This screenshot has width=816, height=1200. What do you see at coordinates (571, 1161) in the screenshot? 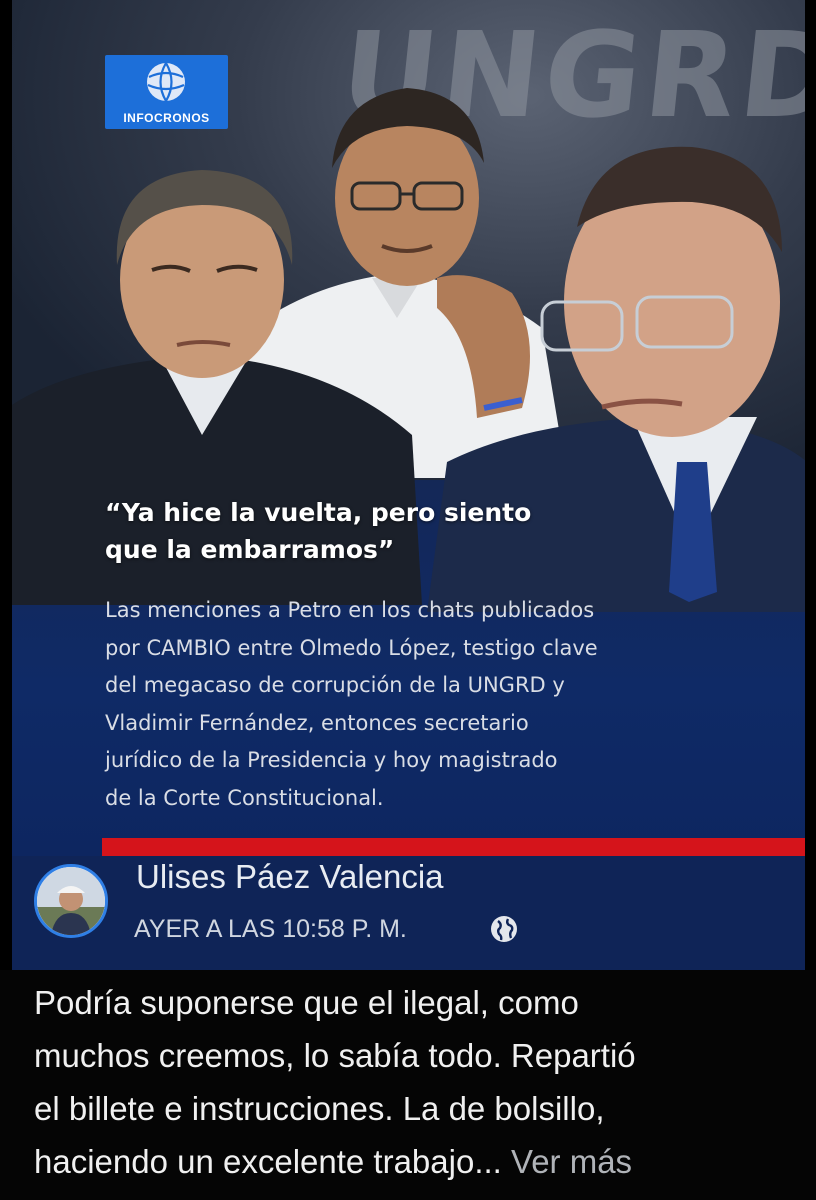
I see `see-more-link: Ver más` at bounding box center [571, 1161].